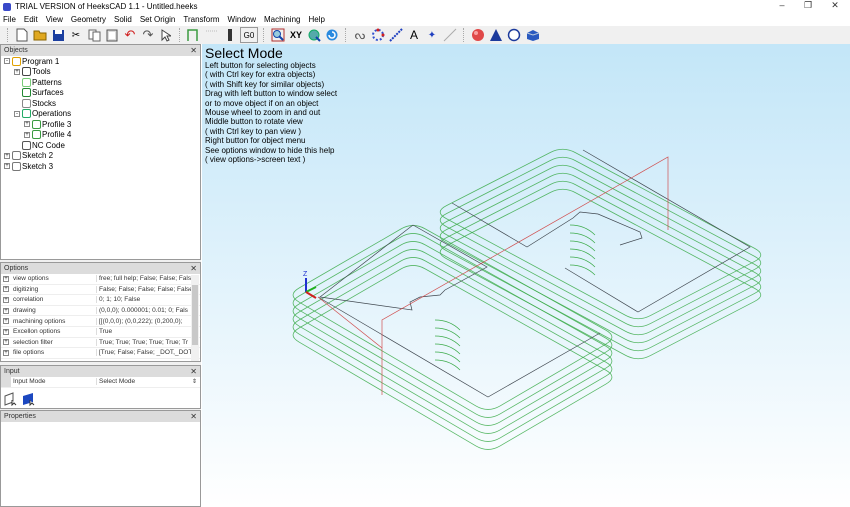 This screenshot has width=850, height=507. I want to click on cuboid-icon, so click(532, 35).